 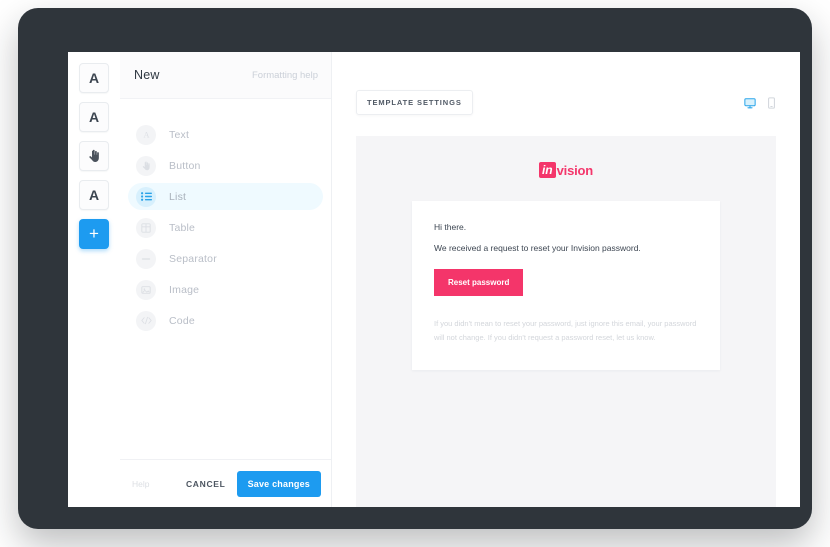 What do you see at coordinates (225, 258) in the screenshot?
I see `block-item-separator: Separator` at bounding box center [225, 258].